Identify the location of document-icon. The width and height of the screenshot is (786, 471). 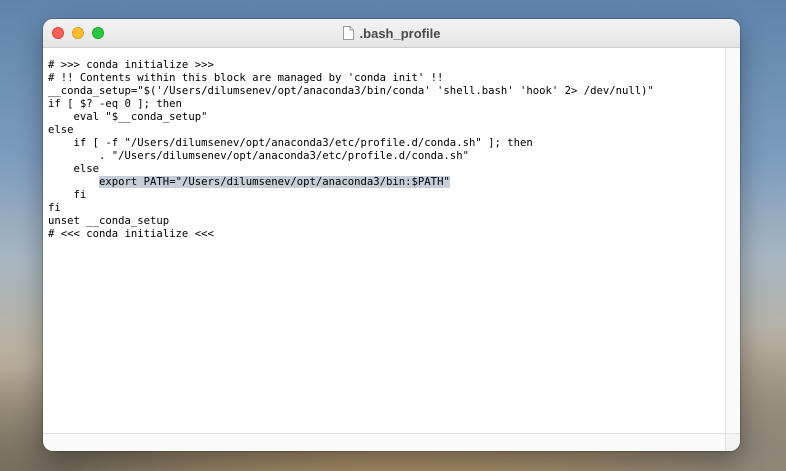
(348, 33).